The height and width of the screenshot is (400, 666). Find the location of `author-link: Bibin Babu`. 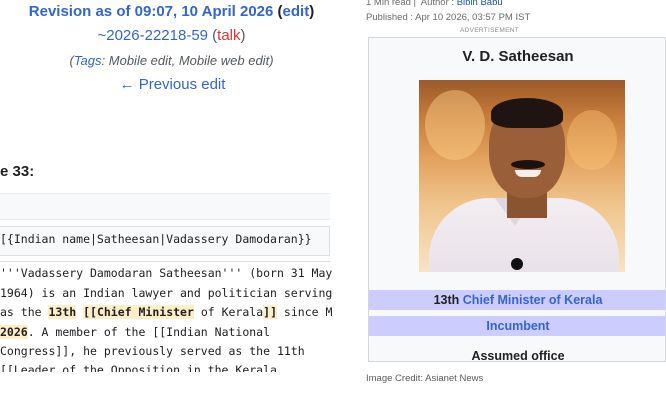

author-link: Bibin Babu is located at coordinates (480, 4).